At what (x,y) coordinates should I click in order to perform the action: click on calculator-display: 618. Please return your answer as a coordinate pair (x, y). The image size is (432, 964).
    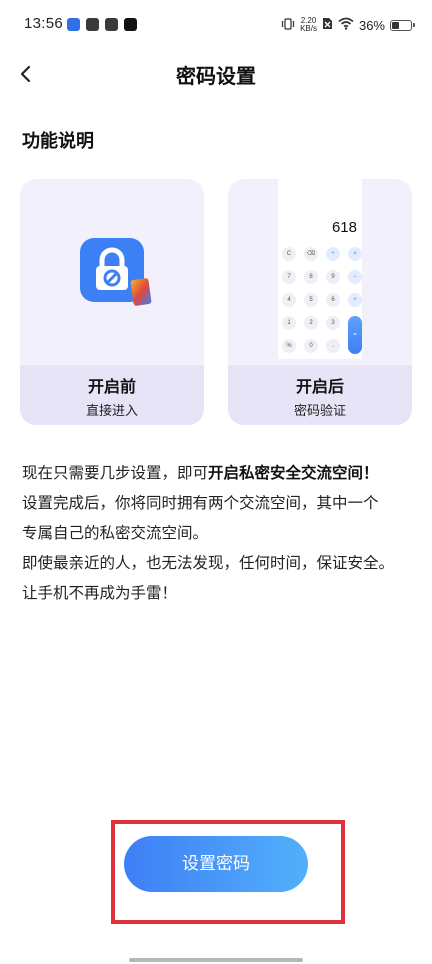
    Looking at the image, I should click on (344, 227).